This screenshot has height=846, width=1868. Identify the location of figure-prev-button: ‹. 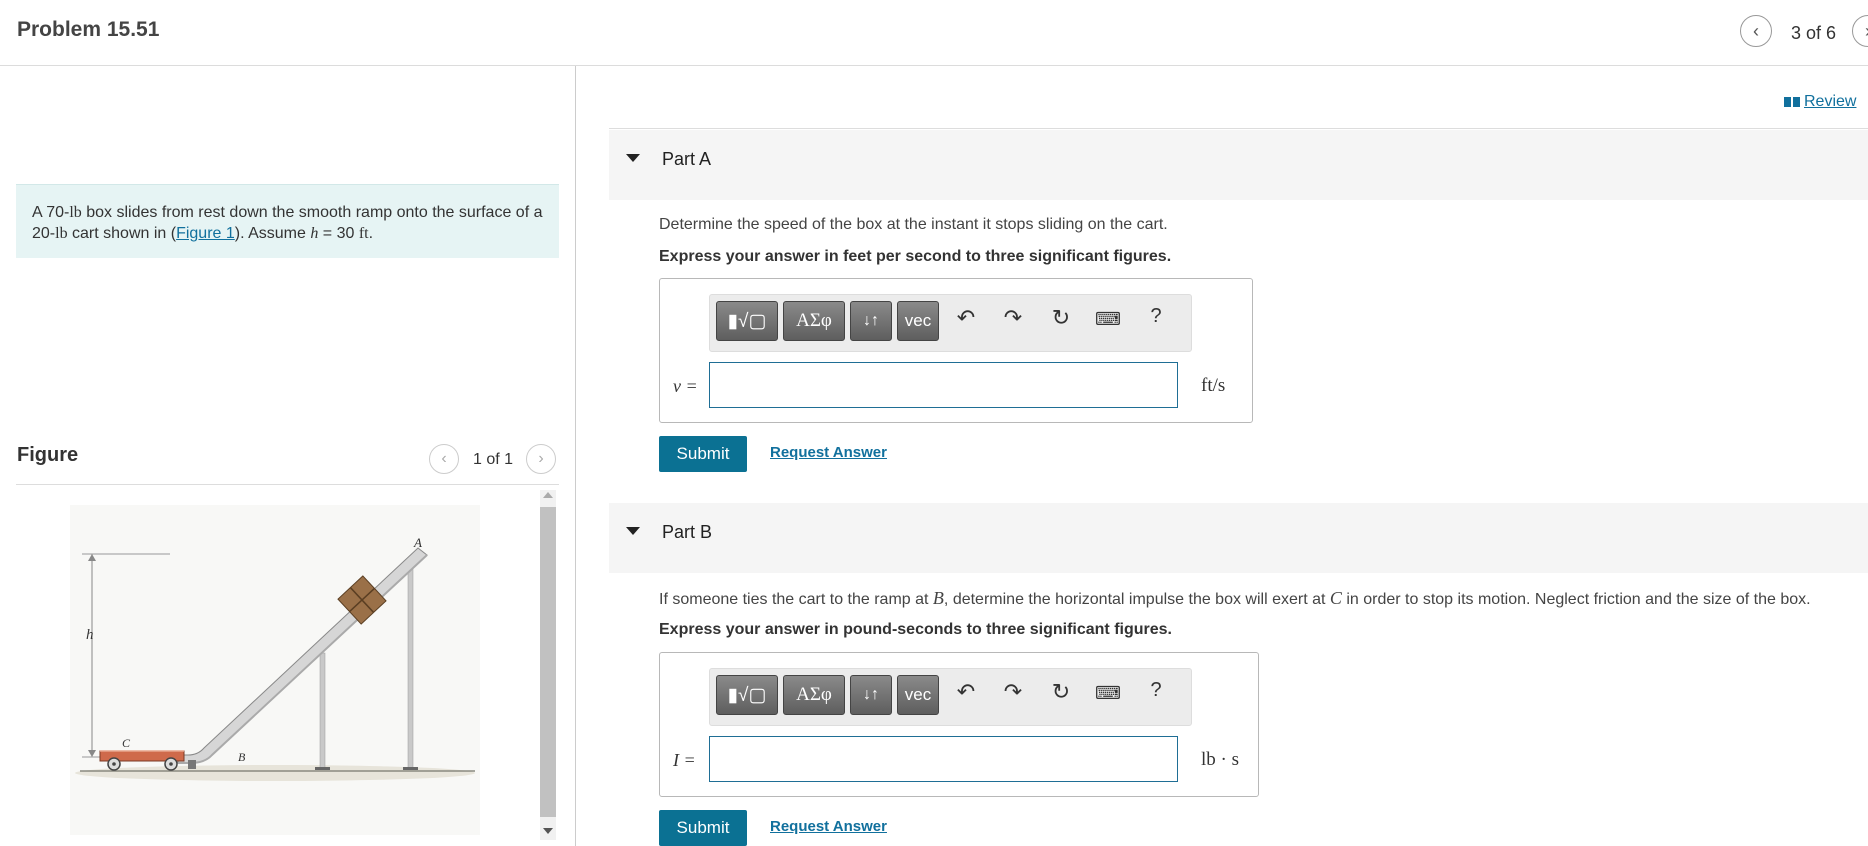
(444, 459).